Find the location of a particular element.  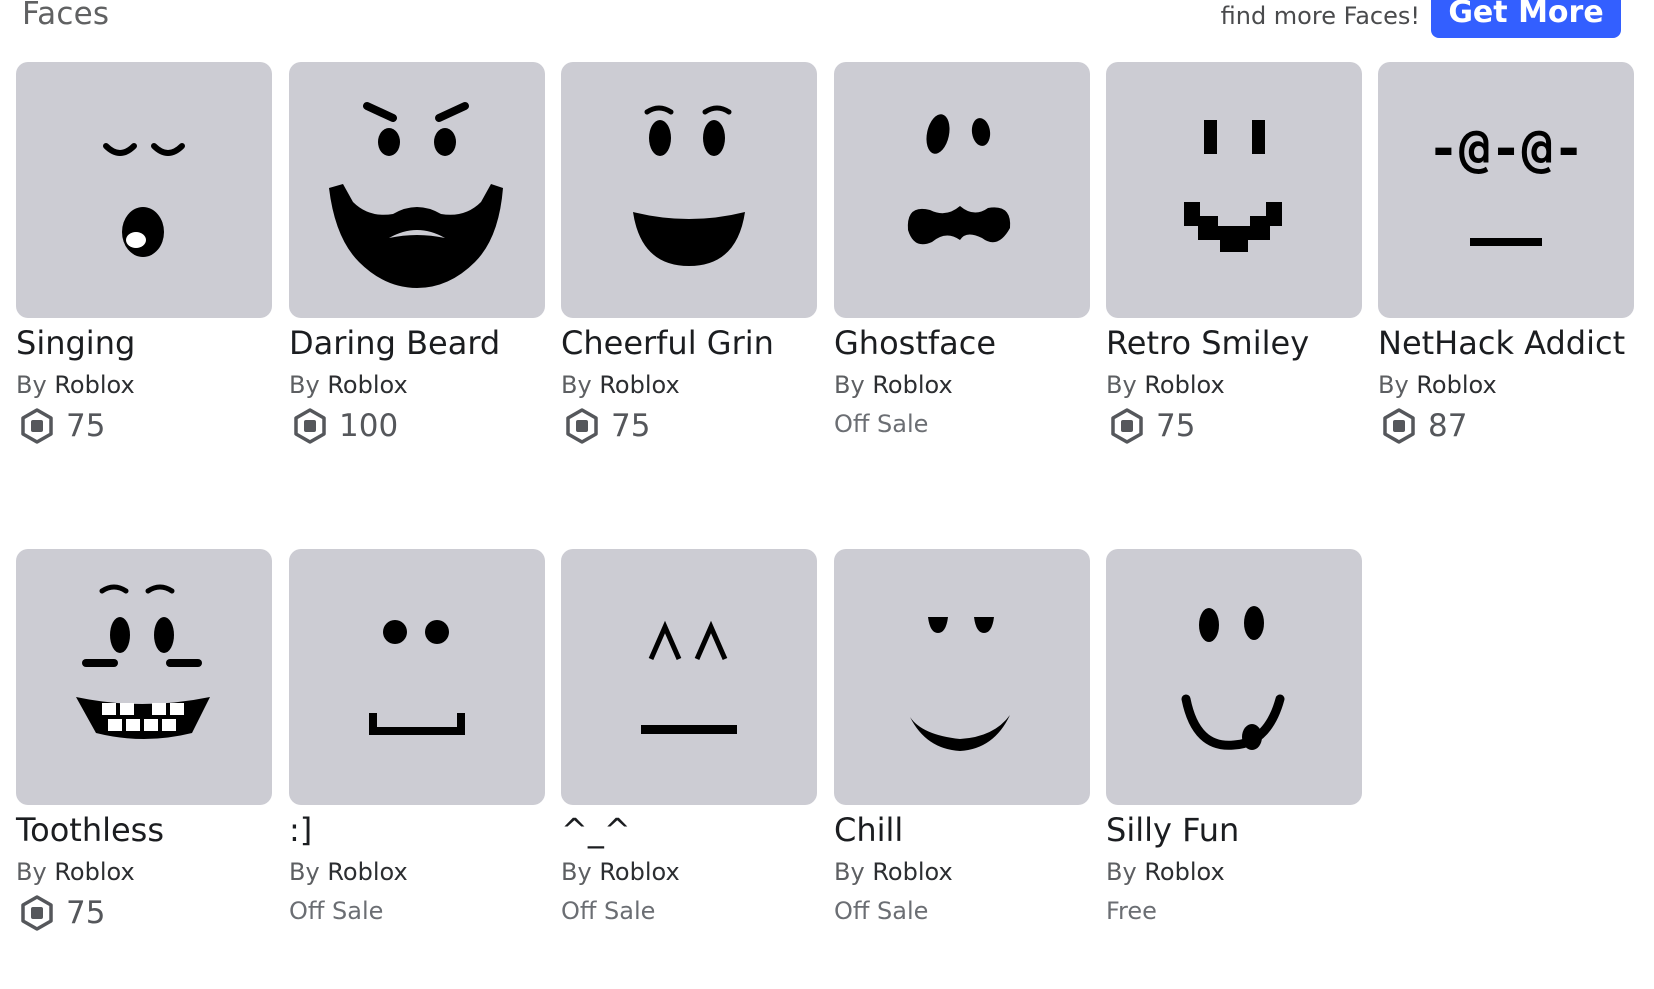

item-card: Toothless By Roblox 75 is located at coordinates (144, 769).